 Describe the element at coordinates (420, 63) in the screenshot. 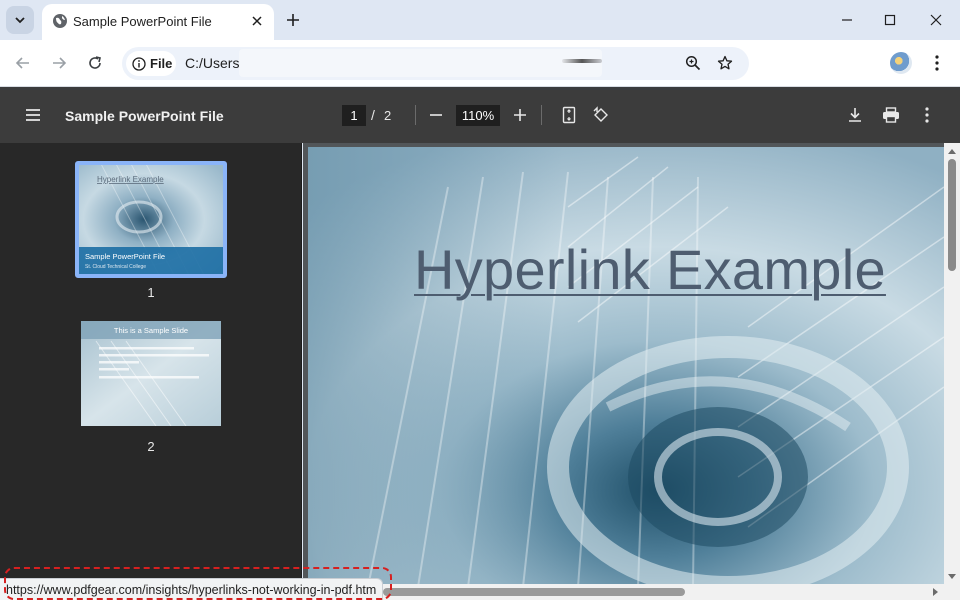

I see `redacted-region` at that location.